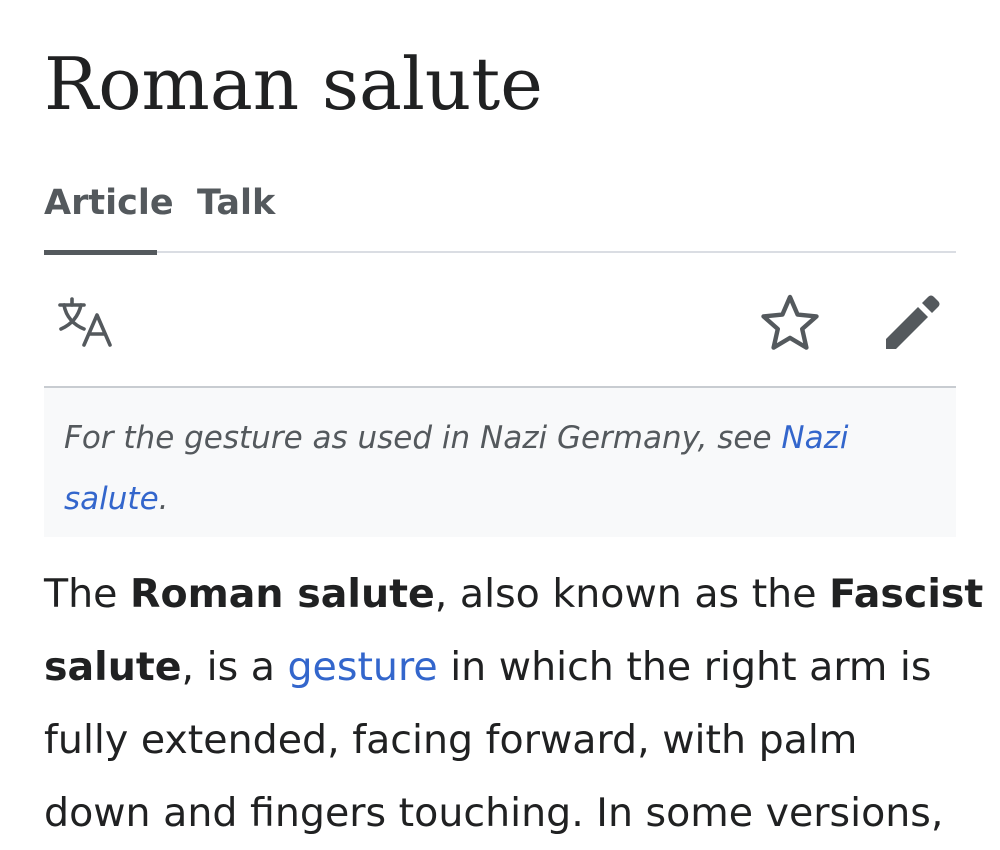  What do you see at coordinates (113, 667) in the screenshot?
I see `bold-term: salute` at bounding box center [113, 667].